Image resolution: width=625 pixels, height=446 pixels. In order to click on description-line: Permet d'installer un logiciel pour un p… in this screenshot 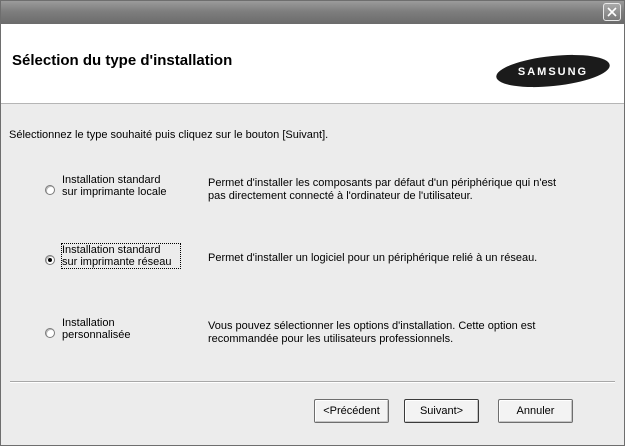, I will do `click(373, 258)`.